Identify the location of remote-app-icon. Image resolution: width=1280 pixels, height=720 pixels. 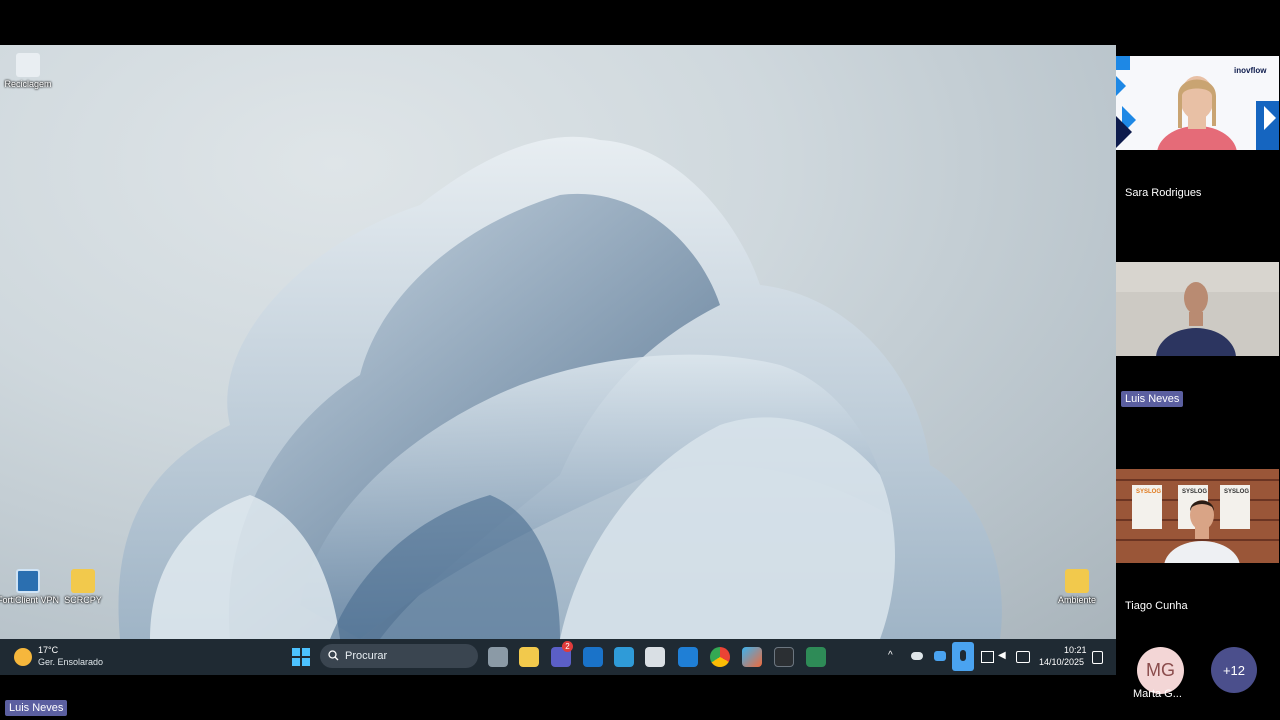
(816, 657).